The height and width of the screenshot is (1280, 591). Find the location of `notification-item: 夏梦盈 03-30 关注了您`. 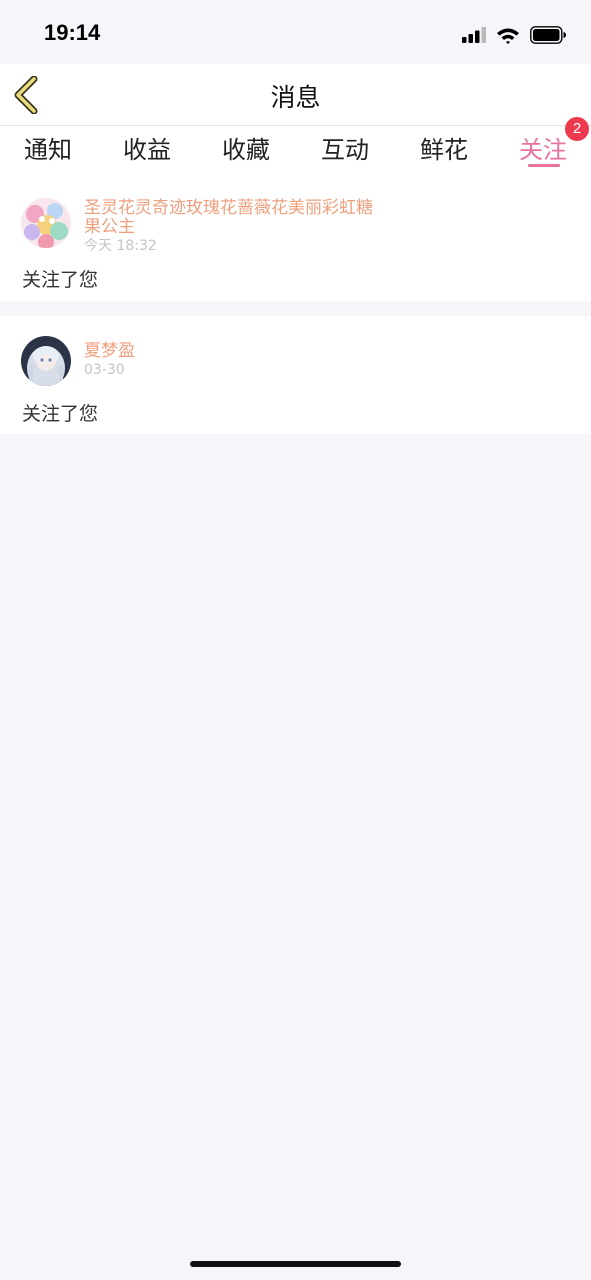

notification-item: 夏梦盈 03-30 关注了您 is located at coordinates (295, 375).